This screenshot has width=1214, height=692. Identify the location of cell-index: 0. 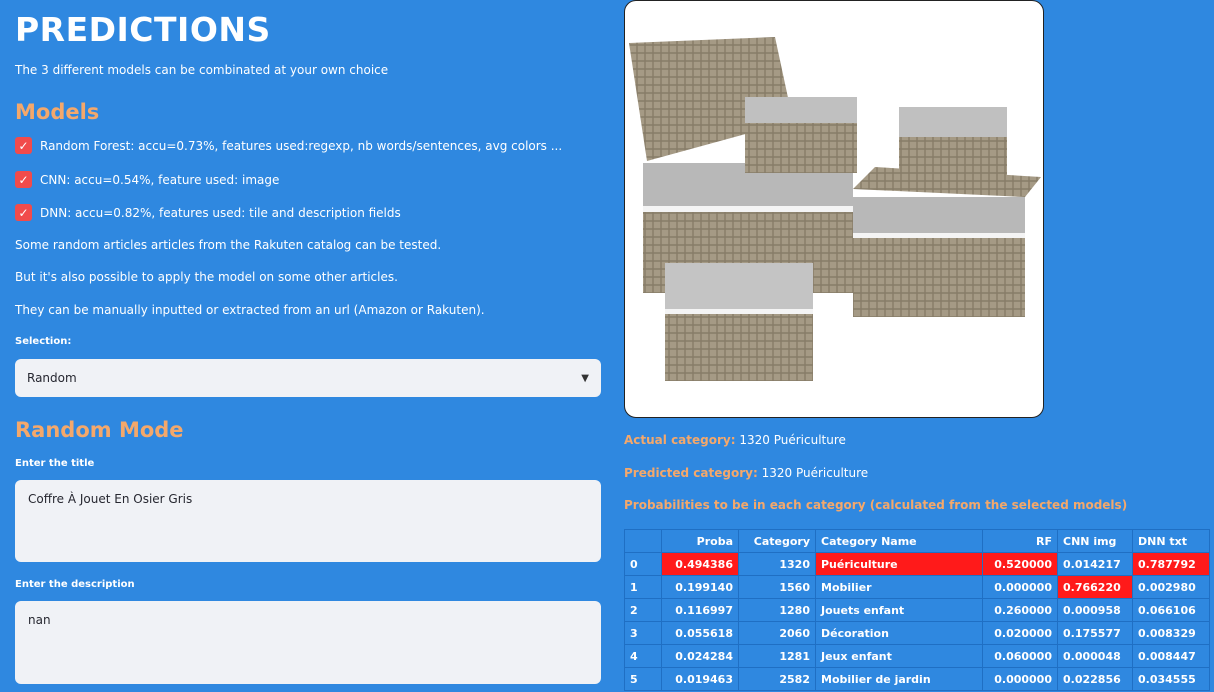
(643, 564).